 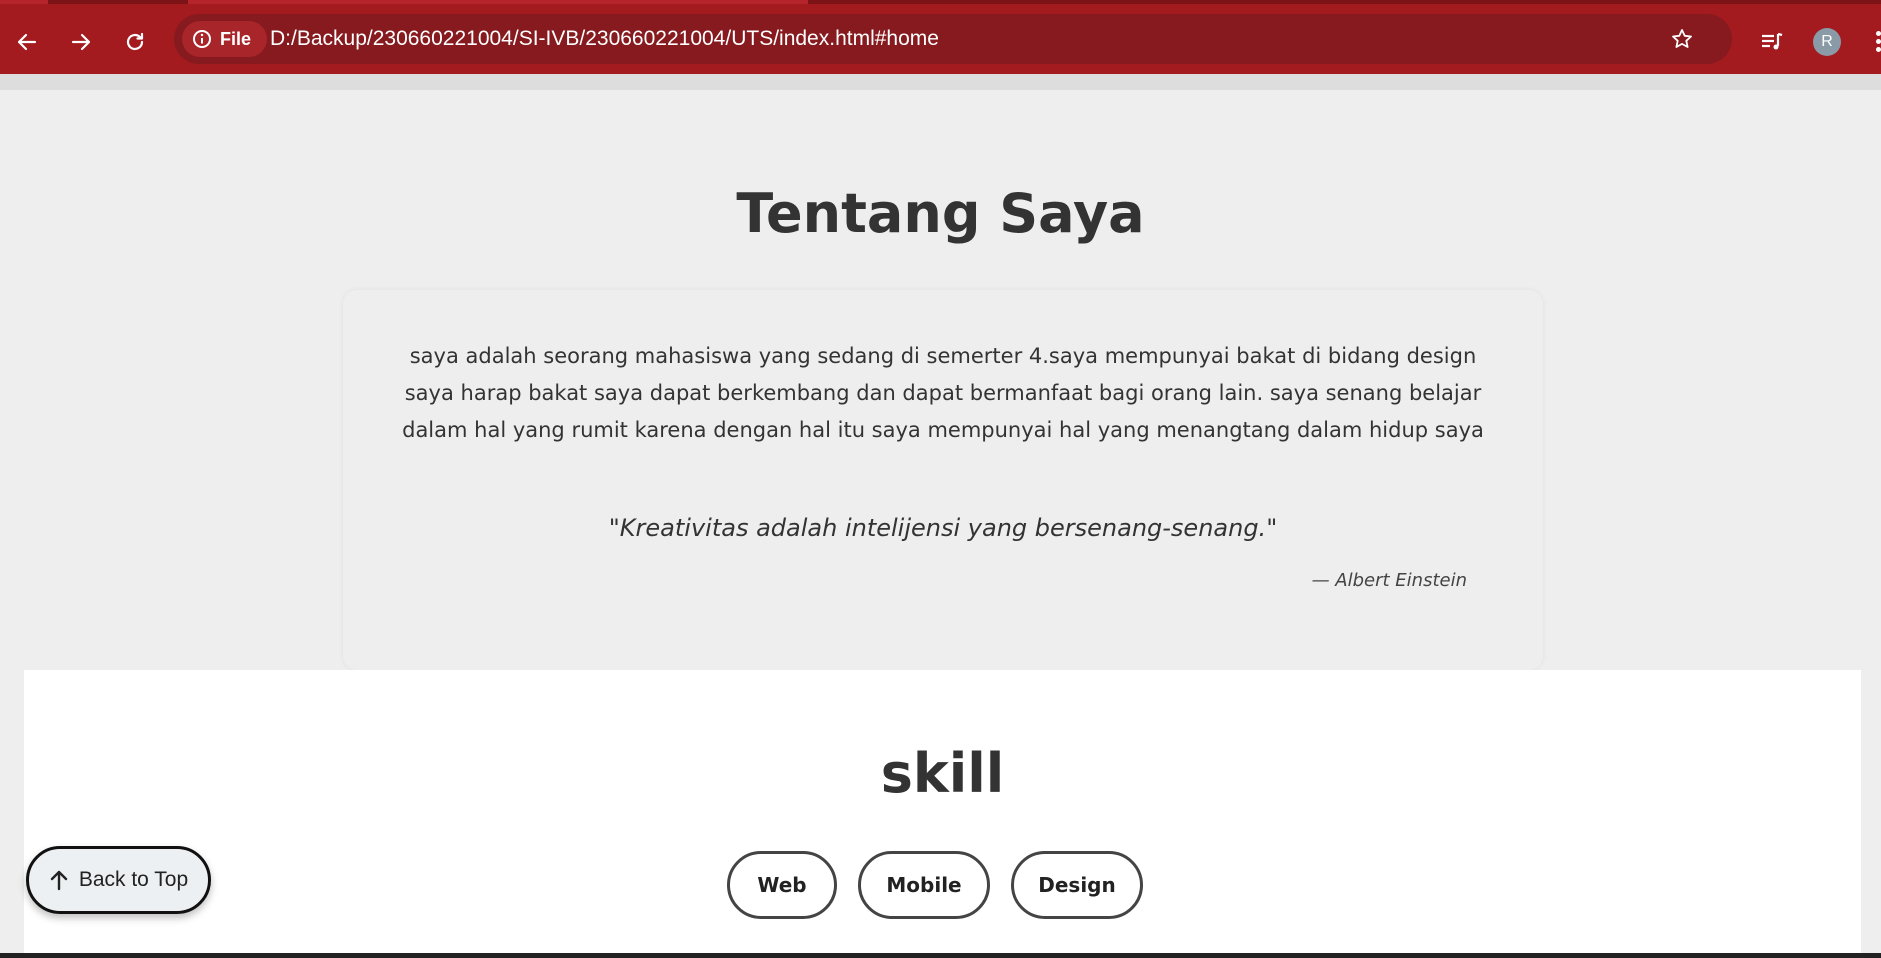 I want to click on bottom-edge-bar, so click(x=940, y=955).